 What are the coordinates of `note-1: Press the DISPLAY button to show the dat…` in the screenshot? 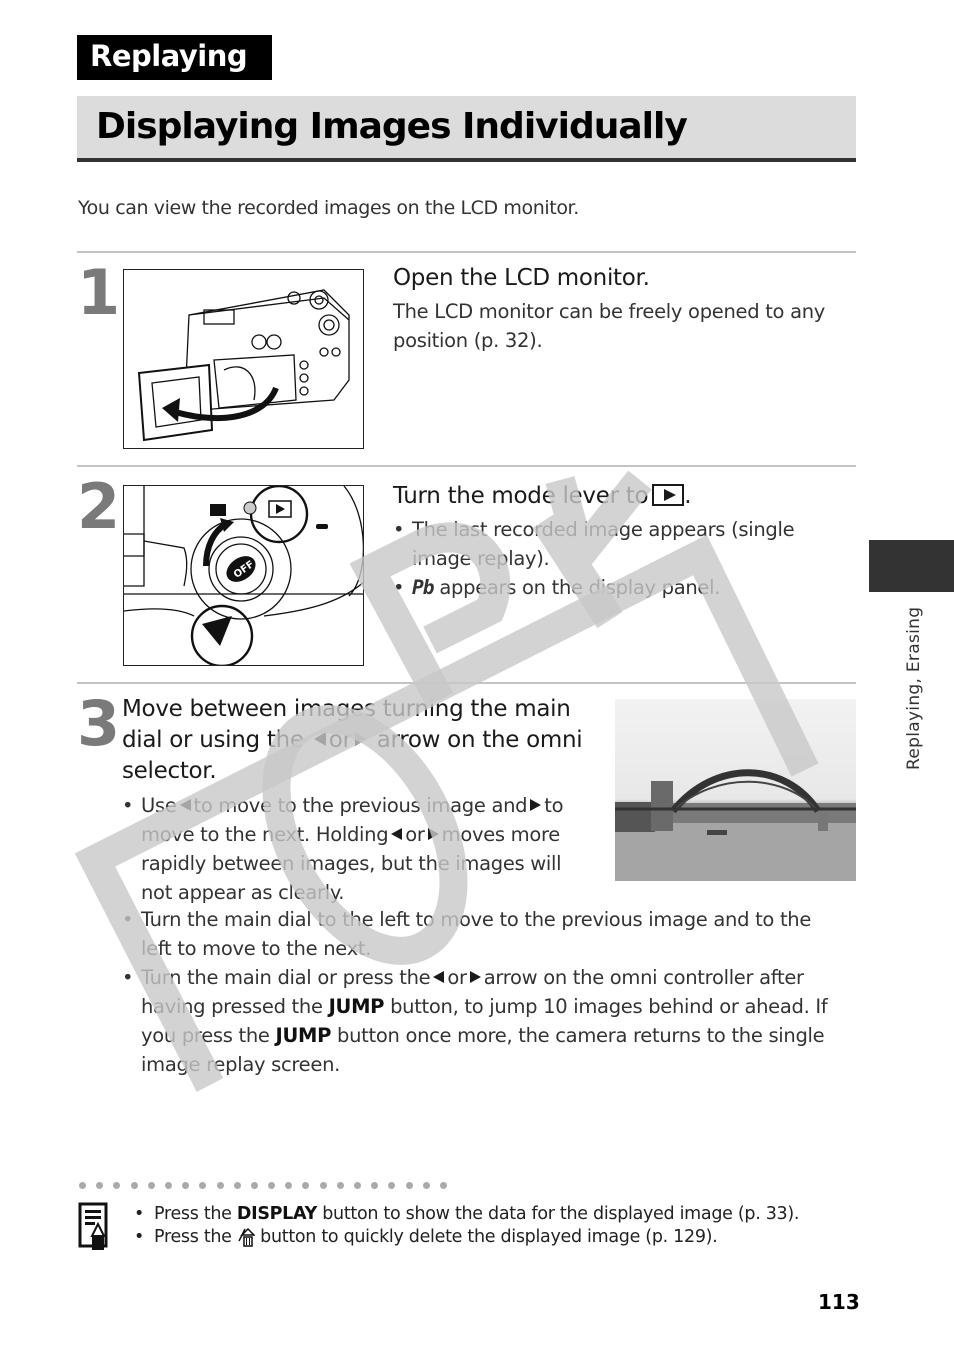 It's located at (466, 1214).